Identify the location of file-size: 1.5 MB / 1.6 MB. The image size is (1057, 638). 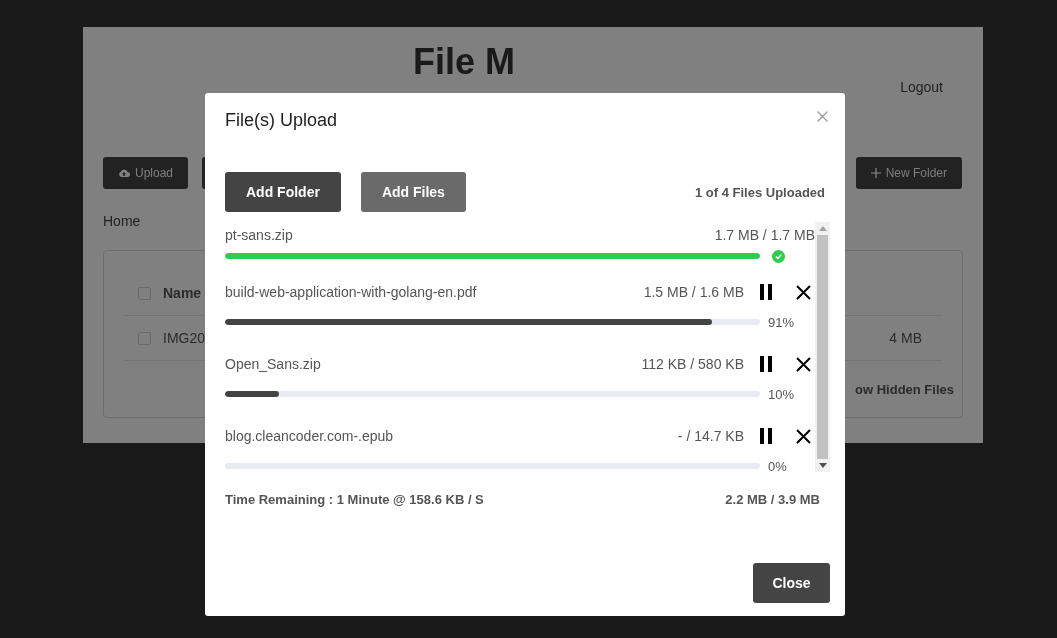
(693, 292).